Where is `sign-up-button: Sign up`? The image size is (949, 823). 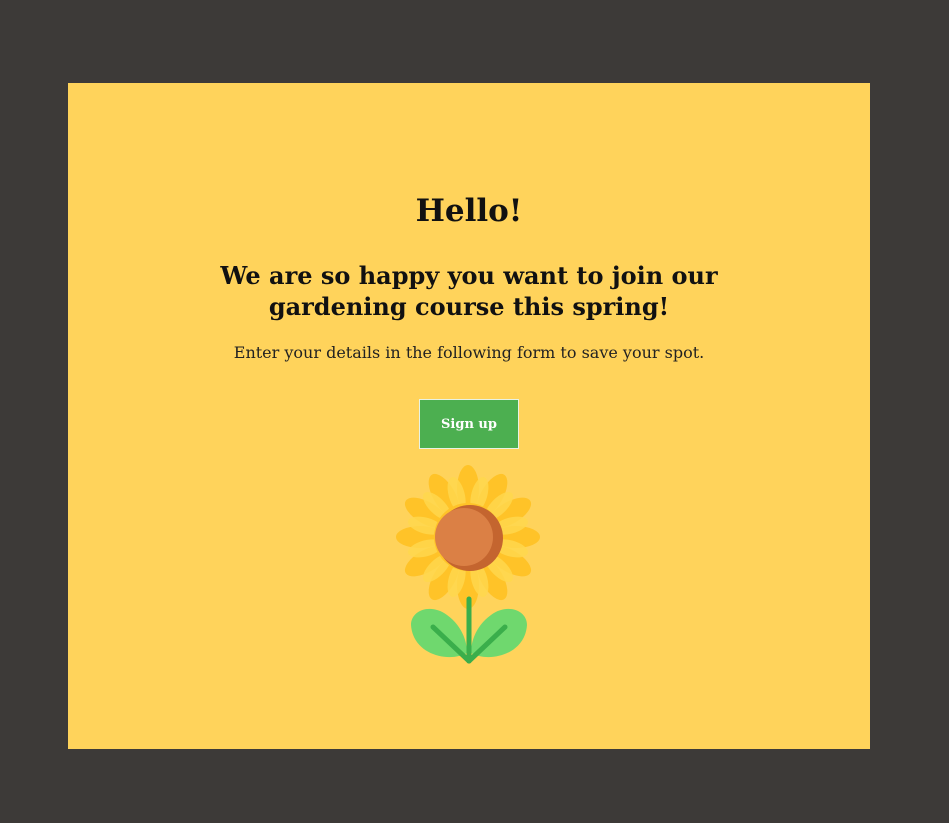 sign-up-button: Sign up is located at coordinates (469, 424).